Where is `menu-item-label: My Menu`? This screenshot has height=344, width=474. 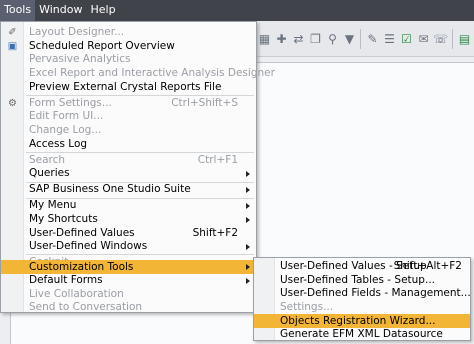 menu-item-label: My Menu is located at coordinates (53, 205).